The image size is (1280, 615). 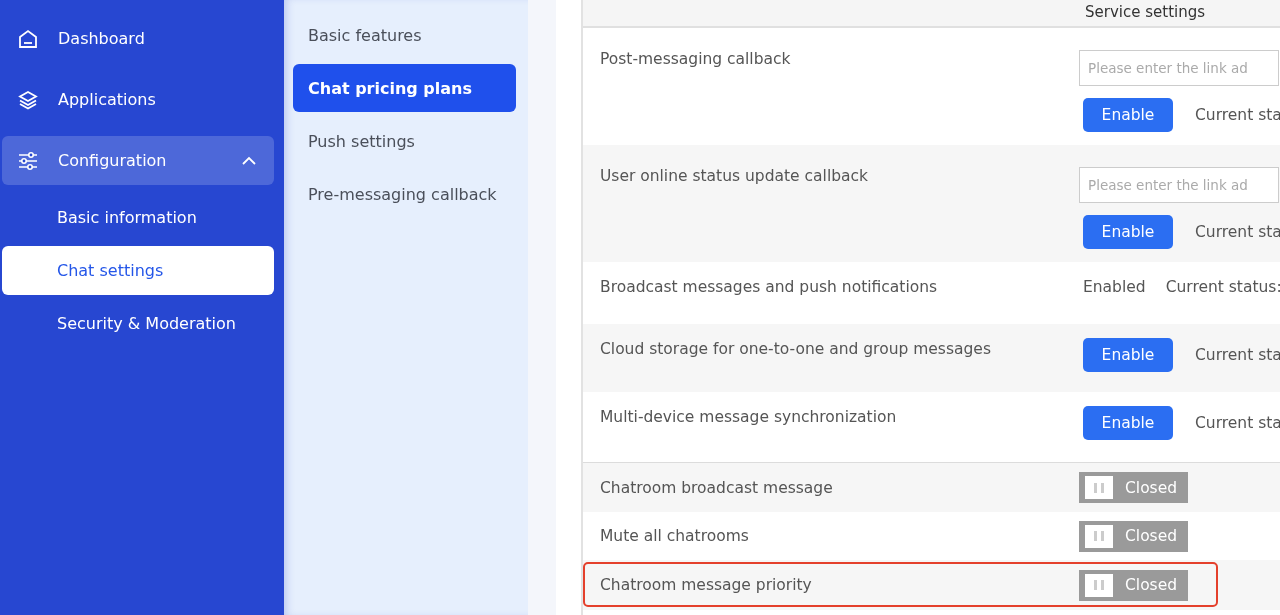 What do you see at coordinates (748, 417) in the screenshot?
I see `setting-label: Multi-device message synchronization` at bounding box center [748, 417].